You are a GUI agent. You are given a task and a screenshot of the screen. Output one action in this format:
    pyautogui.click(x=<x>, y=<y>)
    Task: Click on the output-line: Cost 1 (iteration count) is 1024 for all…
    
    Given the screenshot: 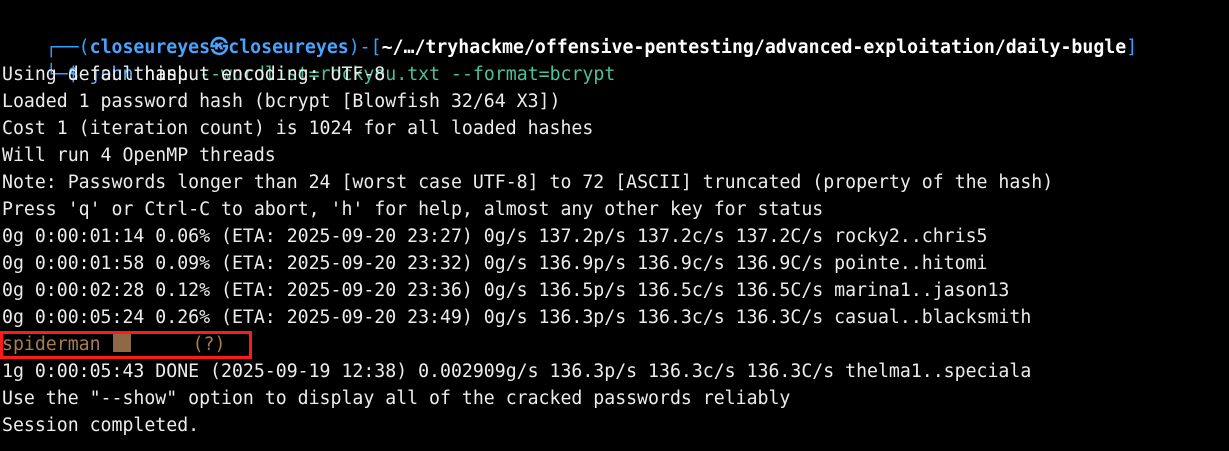 What is the action you would take?
    pyautogui.click(x=298, y=128)
    